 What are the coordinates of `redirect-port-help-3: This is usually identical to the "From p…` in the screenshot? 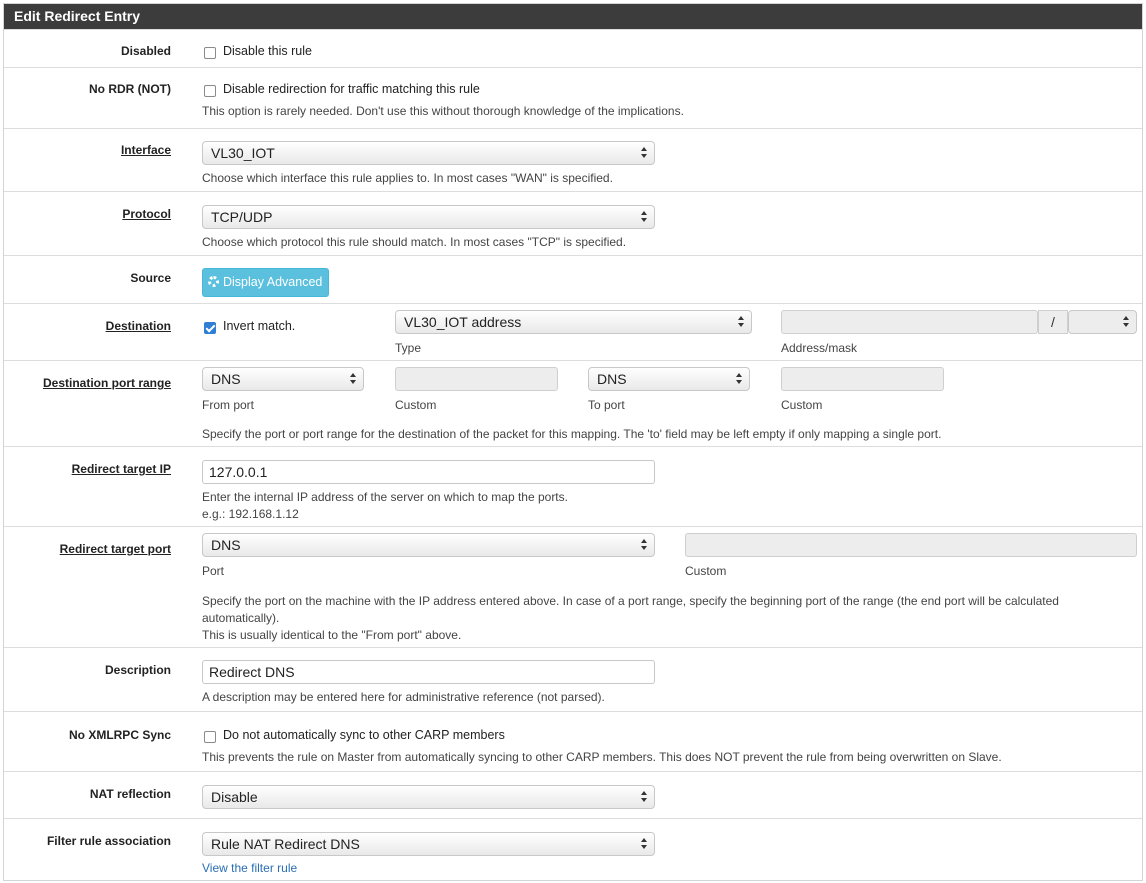 It's located at (332, 635).